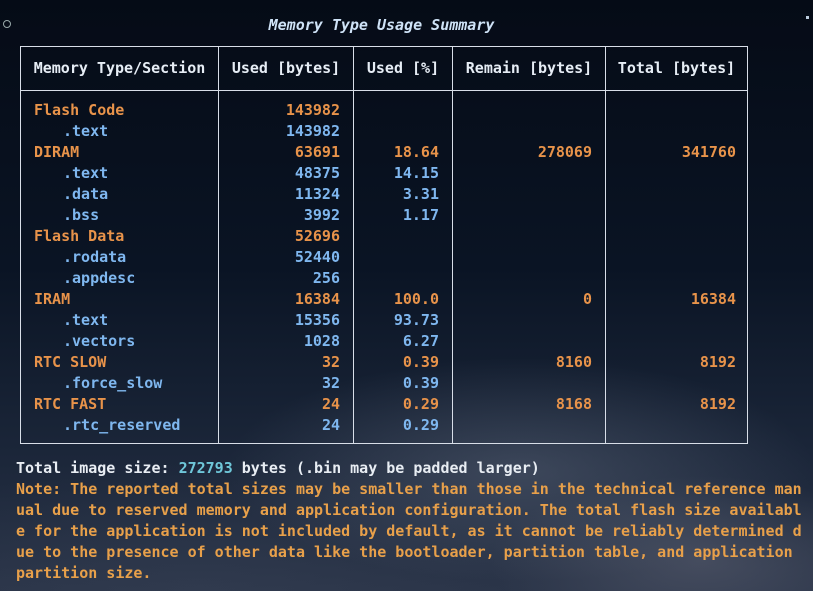 The height and width of the screenshot is (591, 813). I want to click on table-row-section: .force_slow 32 0.39, so click(384, 383).